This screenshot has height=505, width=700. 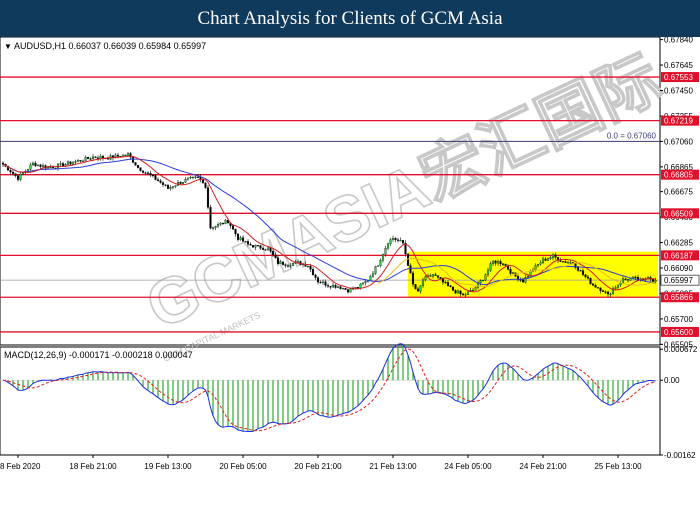 I want to click on macd-tick-label: 0.000672, so click(x=681, y=349).